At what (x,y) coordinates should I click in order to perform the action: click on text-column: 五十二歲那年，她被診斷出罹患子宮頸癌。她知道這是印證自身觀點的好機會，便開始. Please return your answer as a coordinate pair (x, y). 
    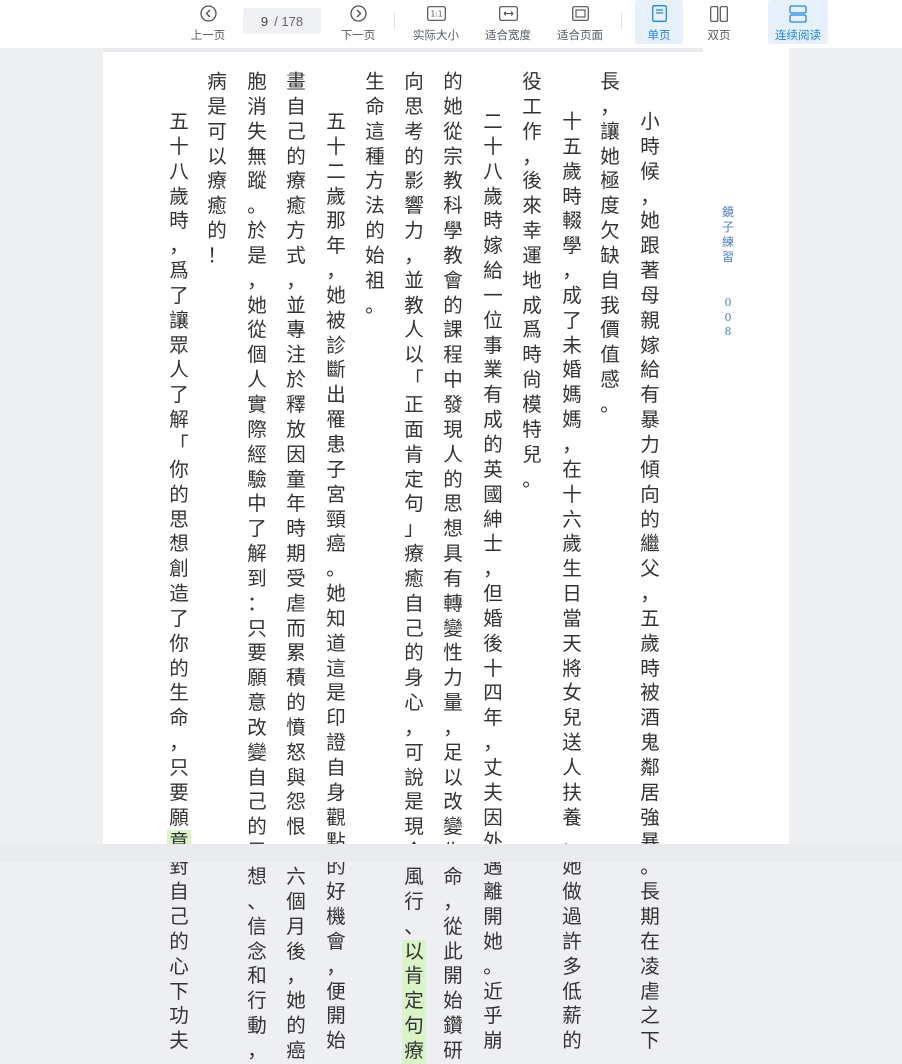
    Looking at the image, I should click on (336, 581).